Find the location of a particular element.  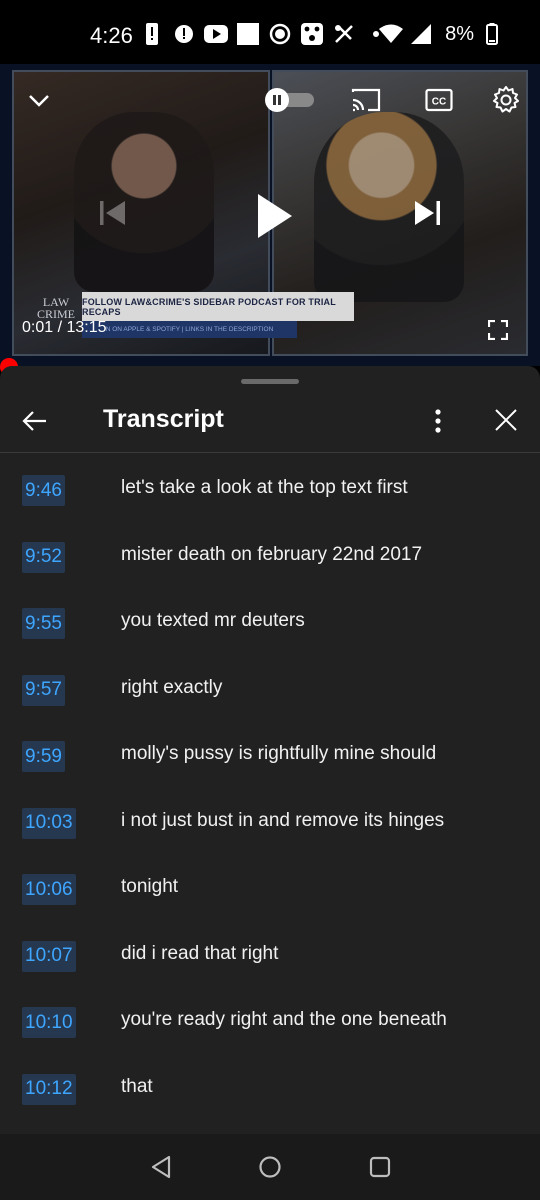

status-bar: 4:26 8% is located at coordinates (270, 32).